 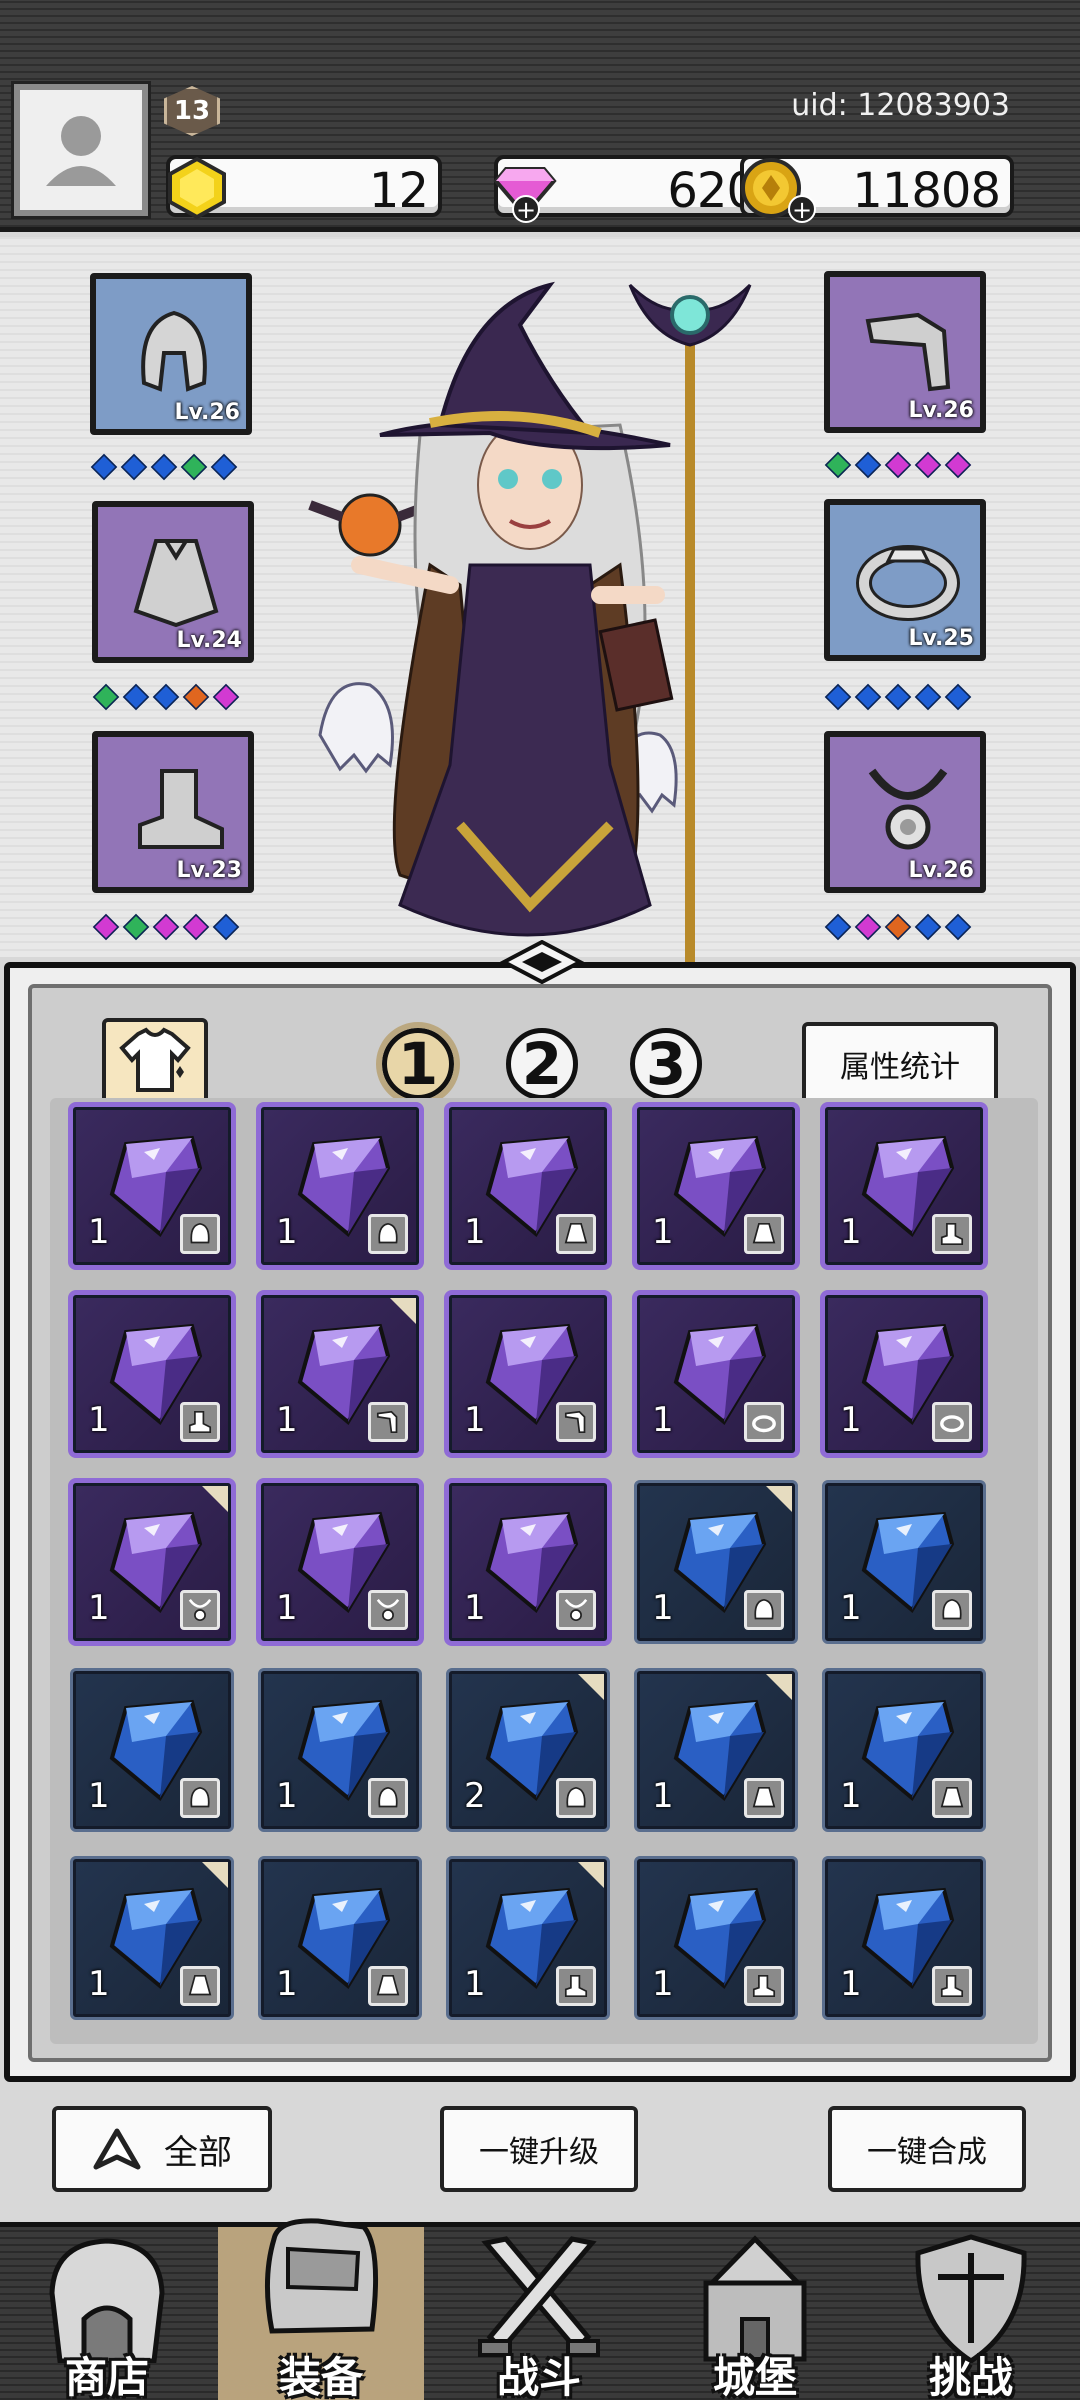 I want to click on nav-equipment-label: 装备, so click(x=320, y=2376).